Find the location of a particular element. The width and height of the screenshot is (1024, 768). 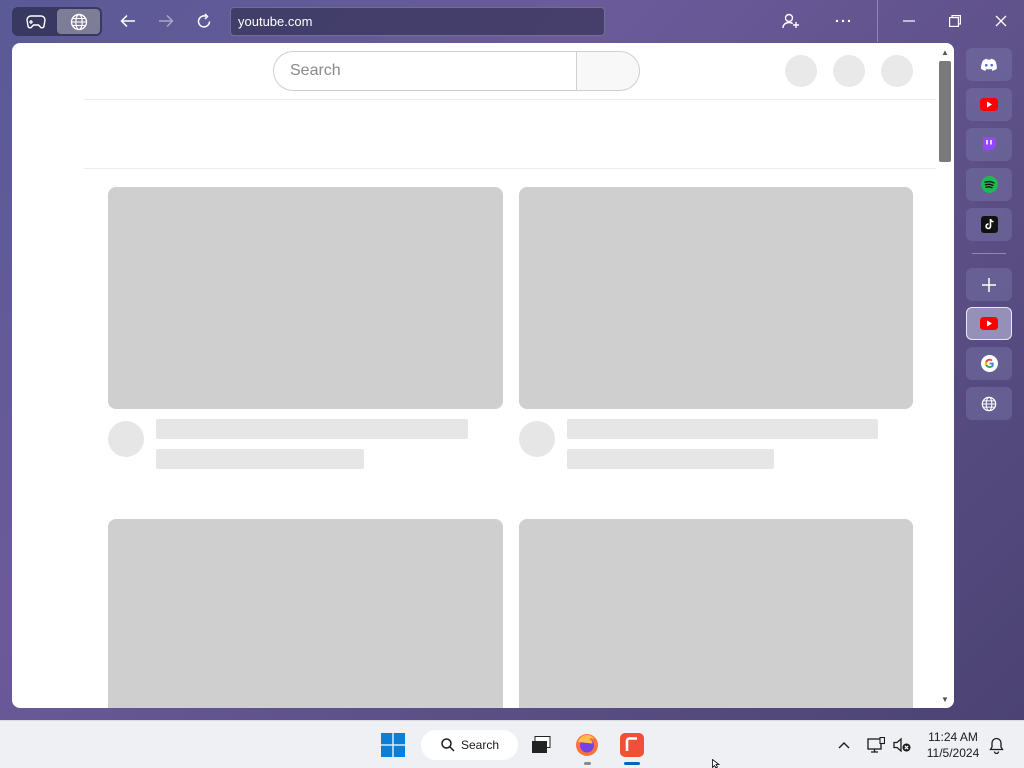

taskbar: Search 11:24 AM 11/5/2024 is located at coordinates (512, 744).